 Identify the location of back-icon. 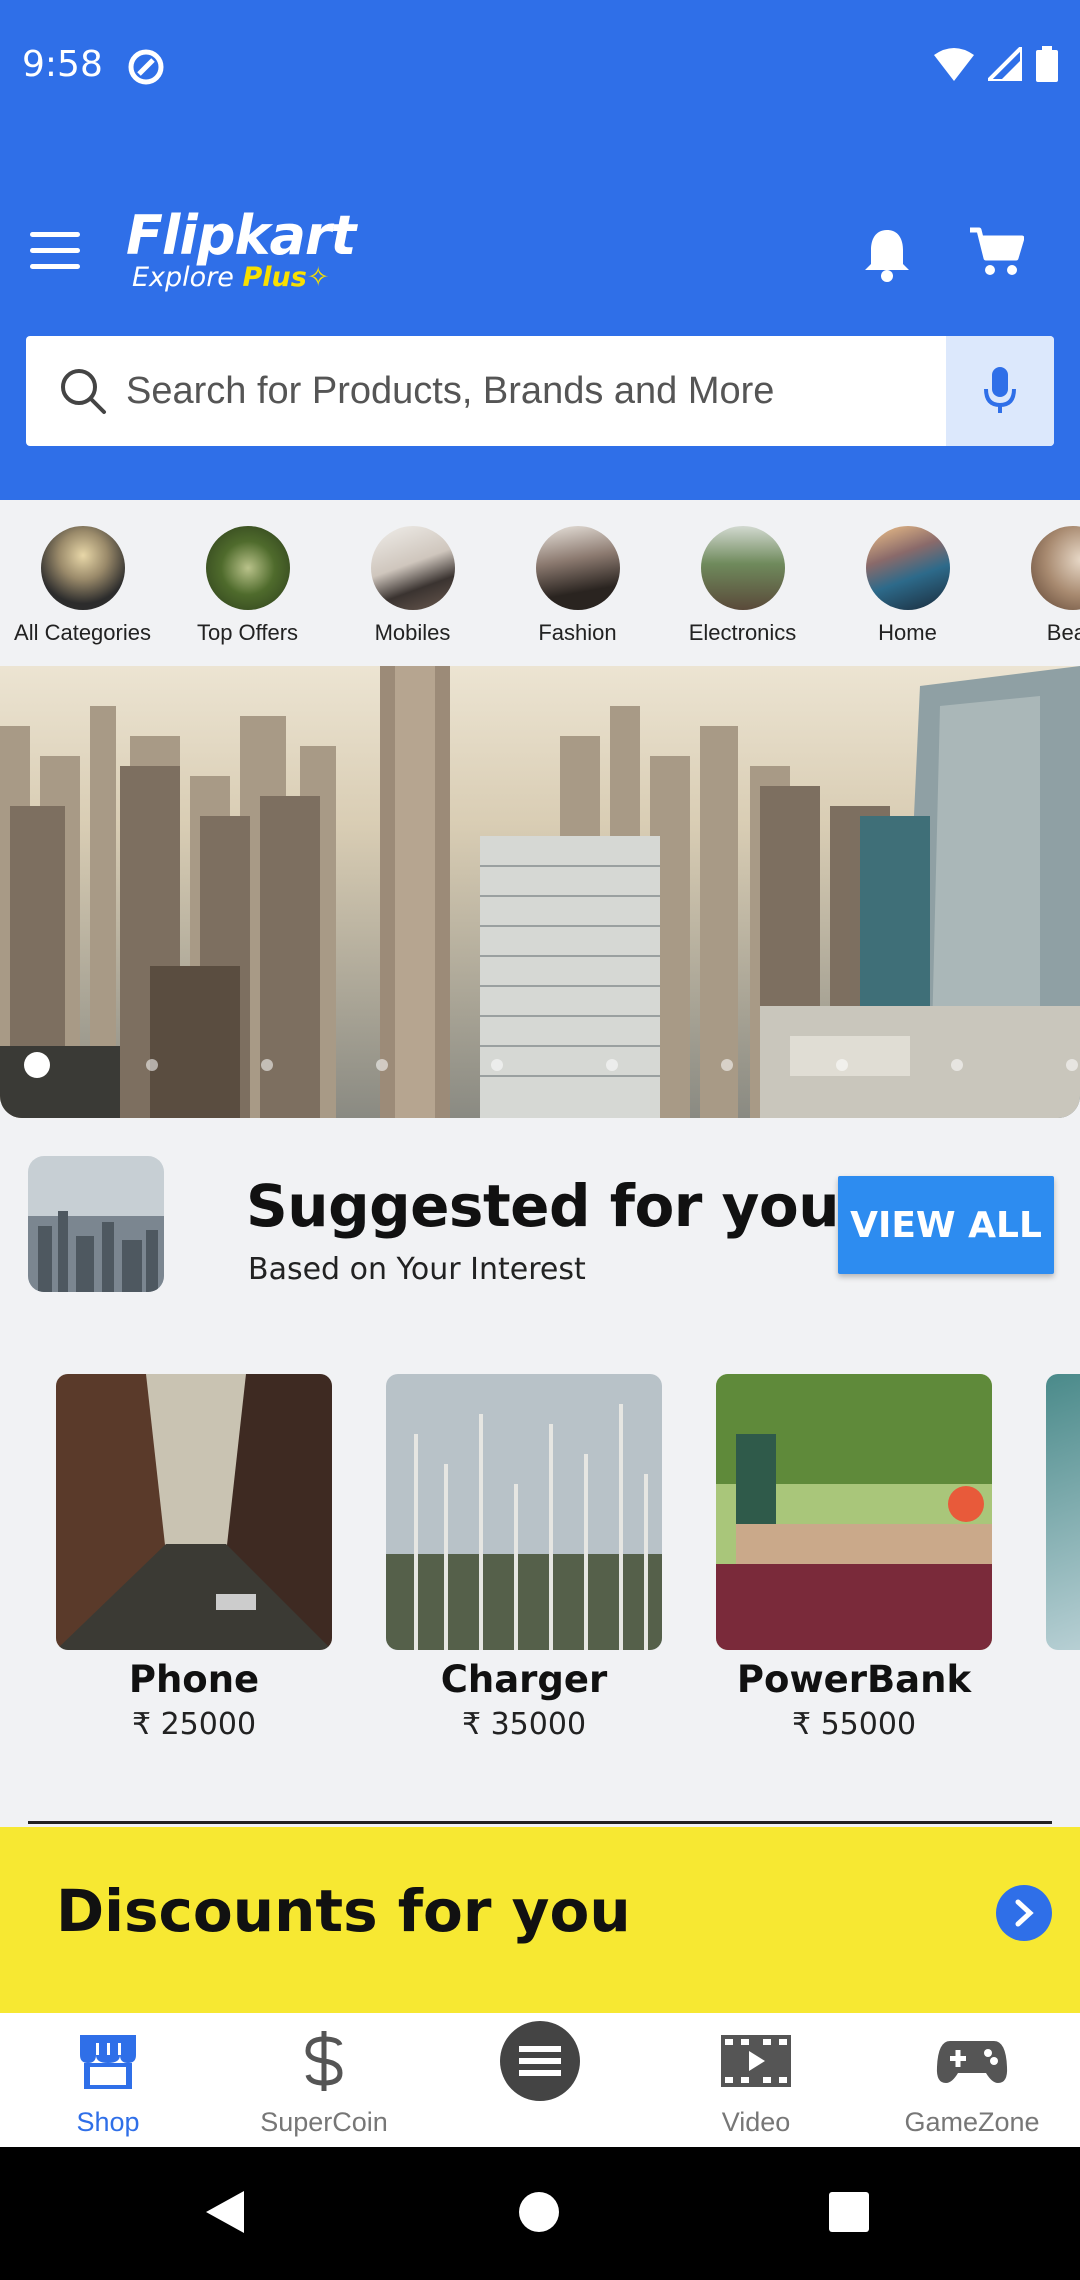
(225, 2212).